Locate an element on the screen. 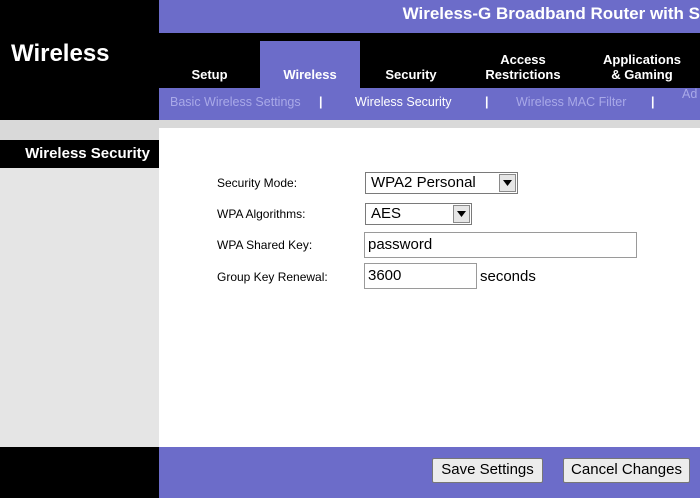 The height and width of the screenshot is (498, 700). group-key-renewal-input: 3600 is located at coordinates (420, 276).